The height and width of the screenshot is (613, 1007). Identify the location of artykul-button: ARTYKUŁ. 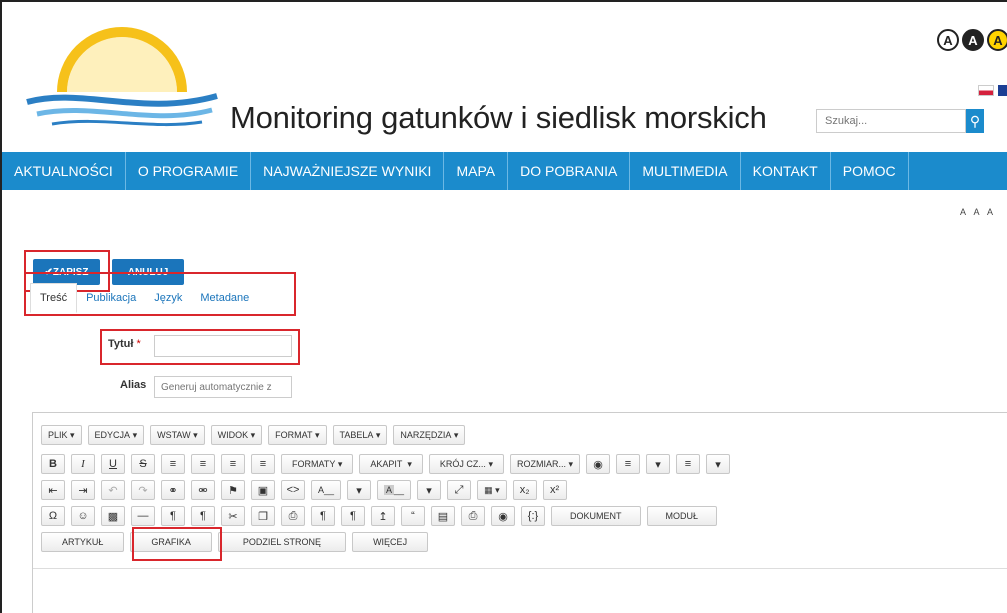
(83, 542).